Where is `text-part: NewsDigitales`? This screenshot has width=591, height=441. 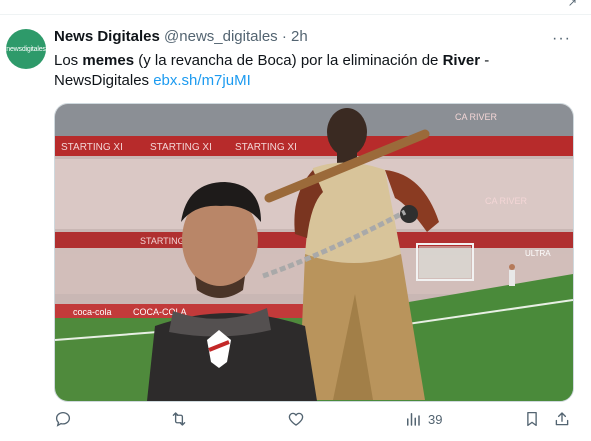
text-part: NewsDigitales is located at coordinates (104, 80).